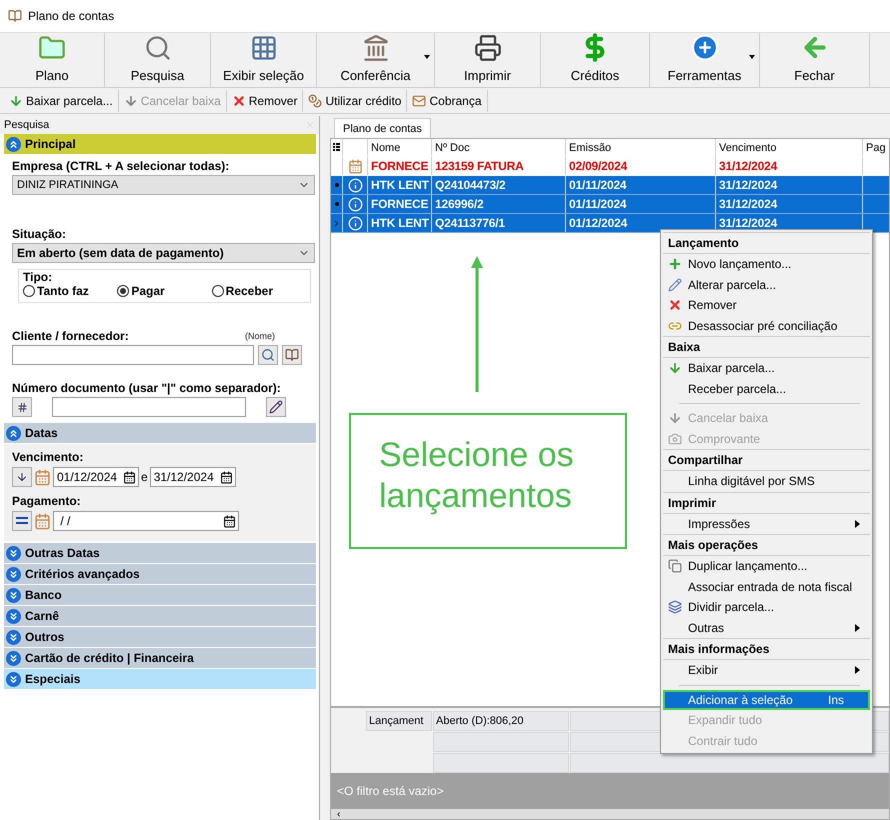  I want to click on section-header: Banco, so click(160, 595).